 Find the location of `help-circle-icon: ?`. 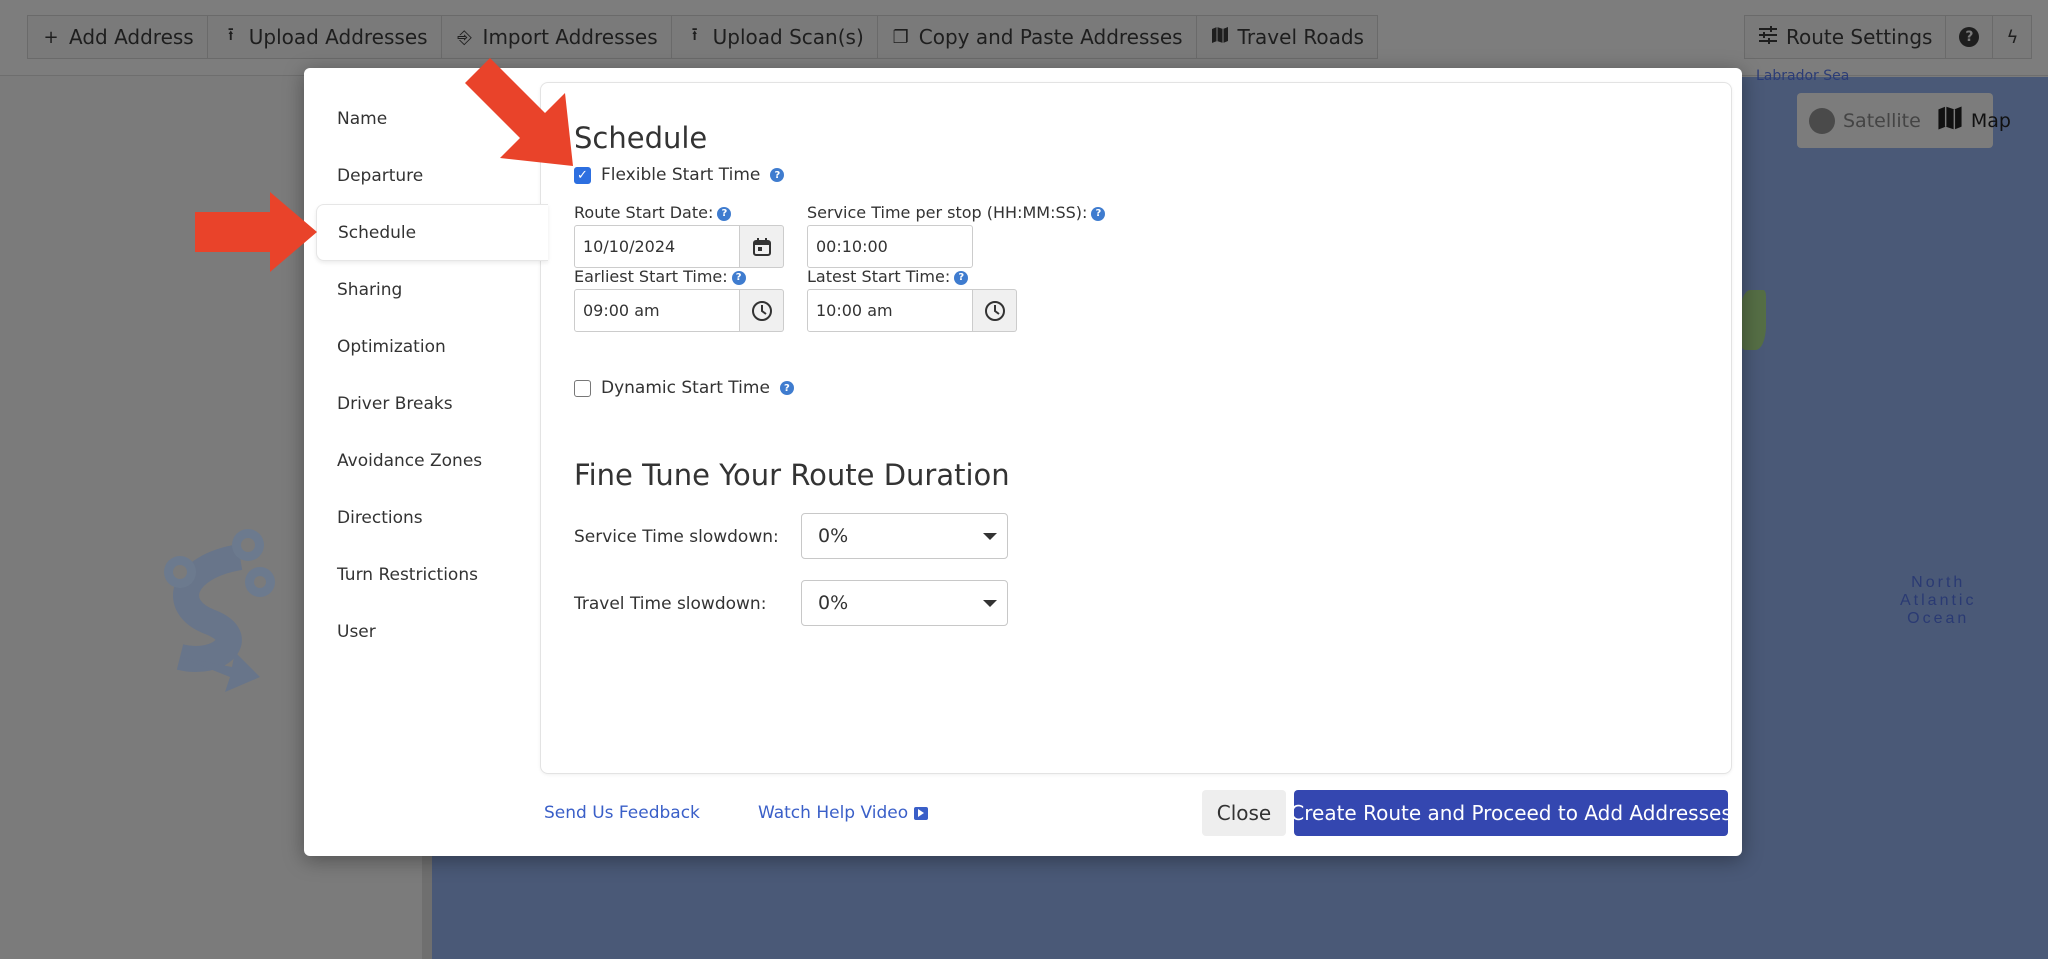

help-circle-icon: ? is located at coordinates (1969, 37).